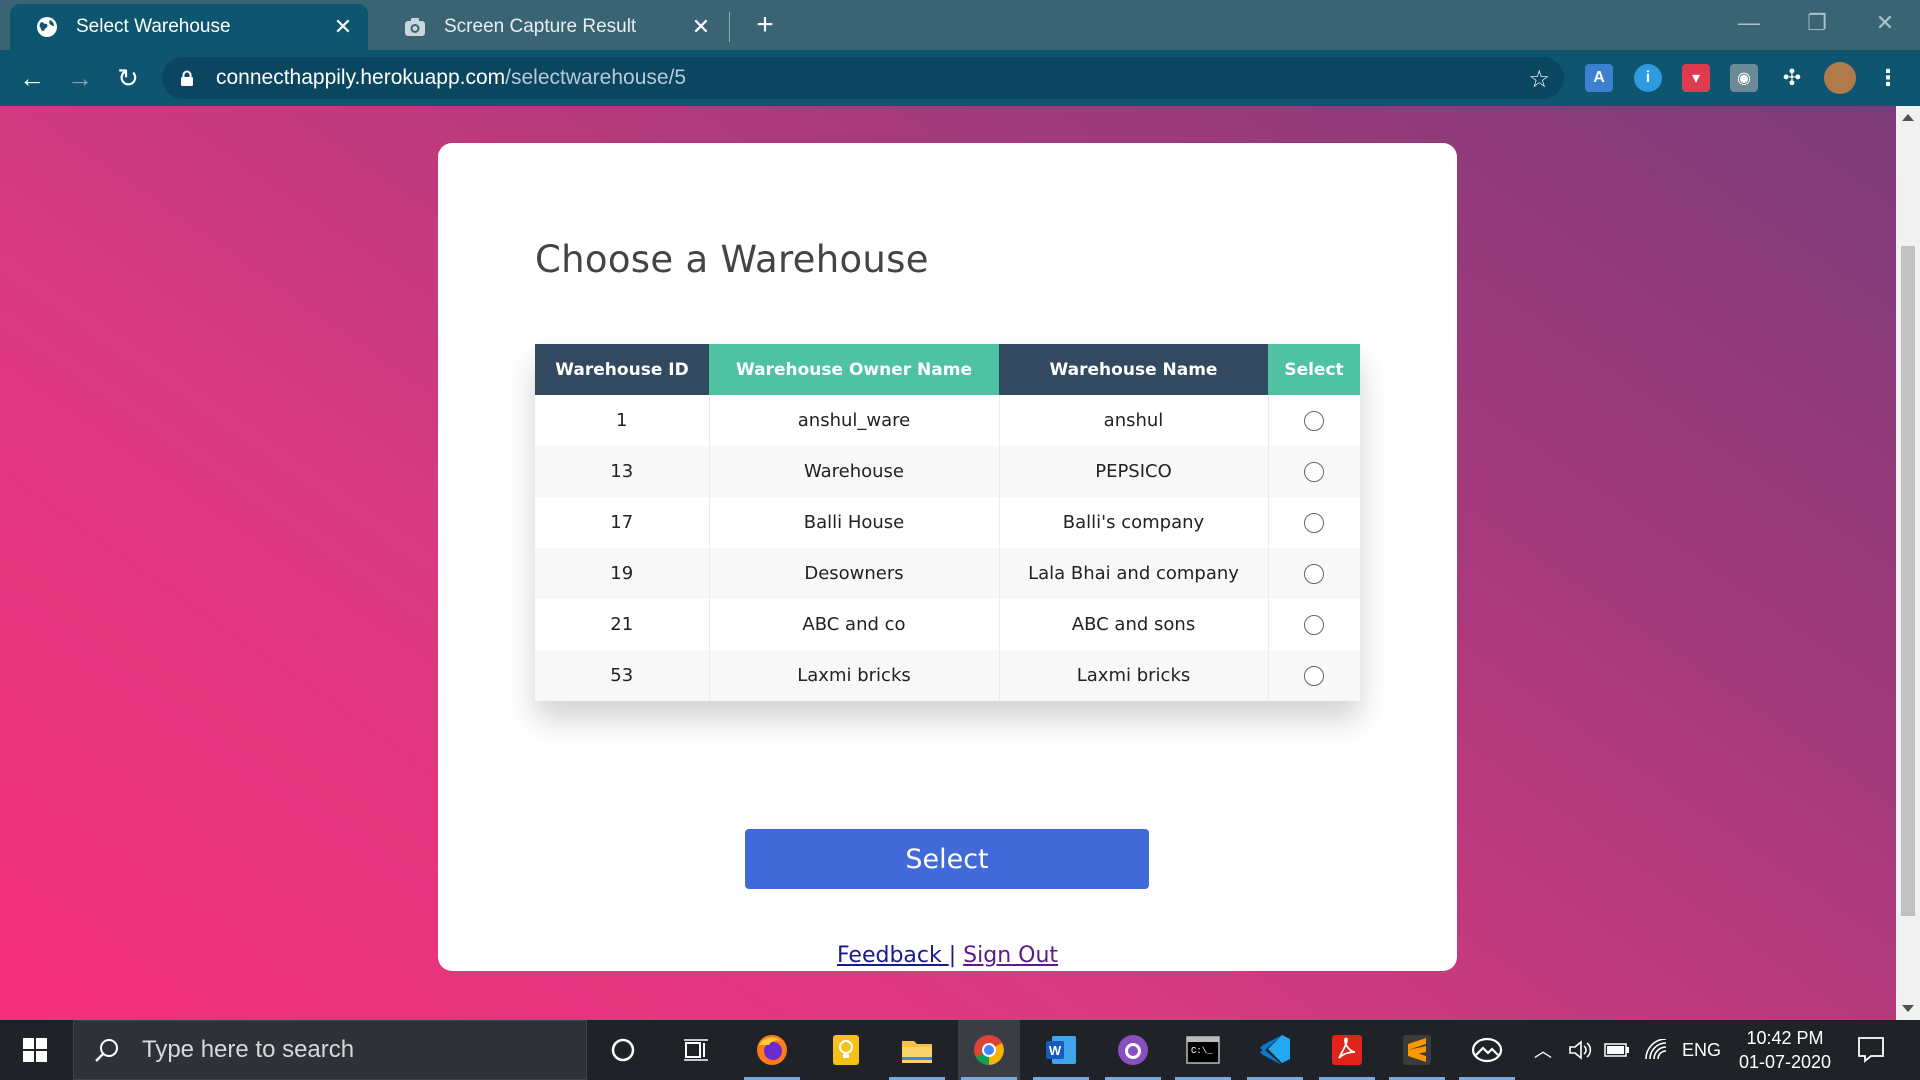 This screenshot has width=1920, height=1080. Describe the element at coordinates (772, 1055) in the screenshot. I see `firefox-icon` at that location.